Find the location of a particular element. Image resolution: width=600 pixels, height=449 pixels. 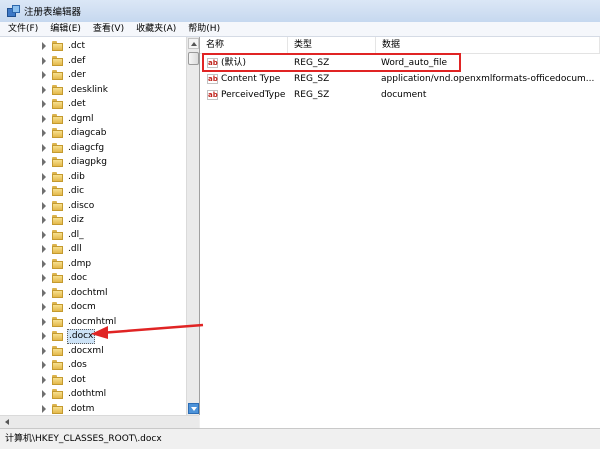

status-bar: 计算机\HKEY_CLASSES_ROOT\.docx is located at coordinates (300, 438).